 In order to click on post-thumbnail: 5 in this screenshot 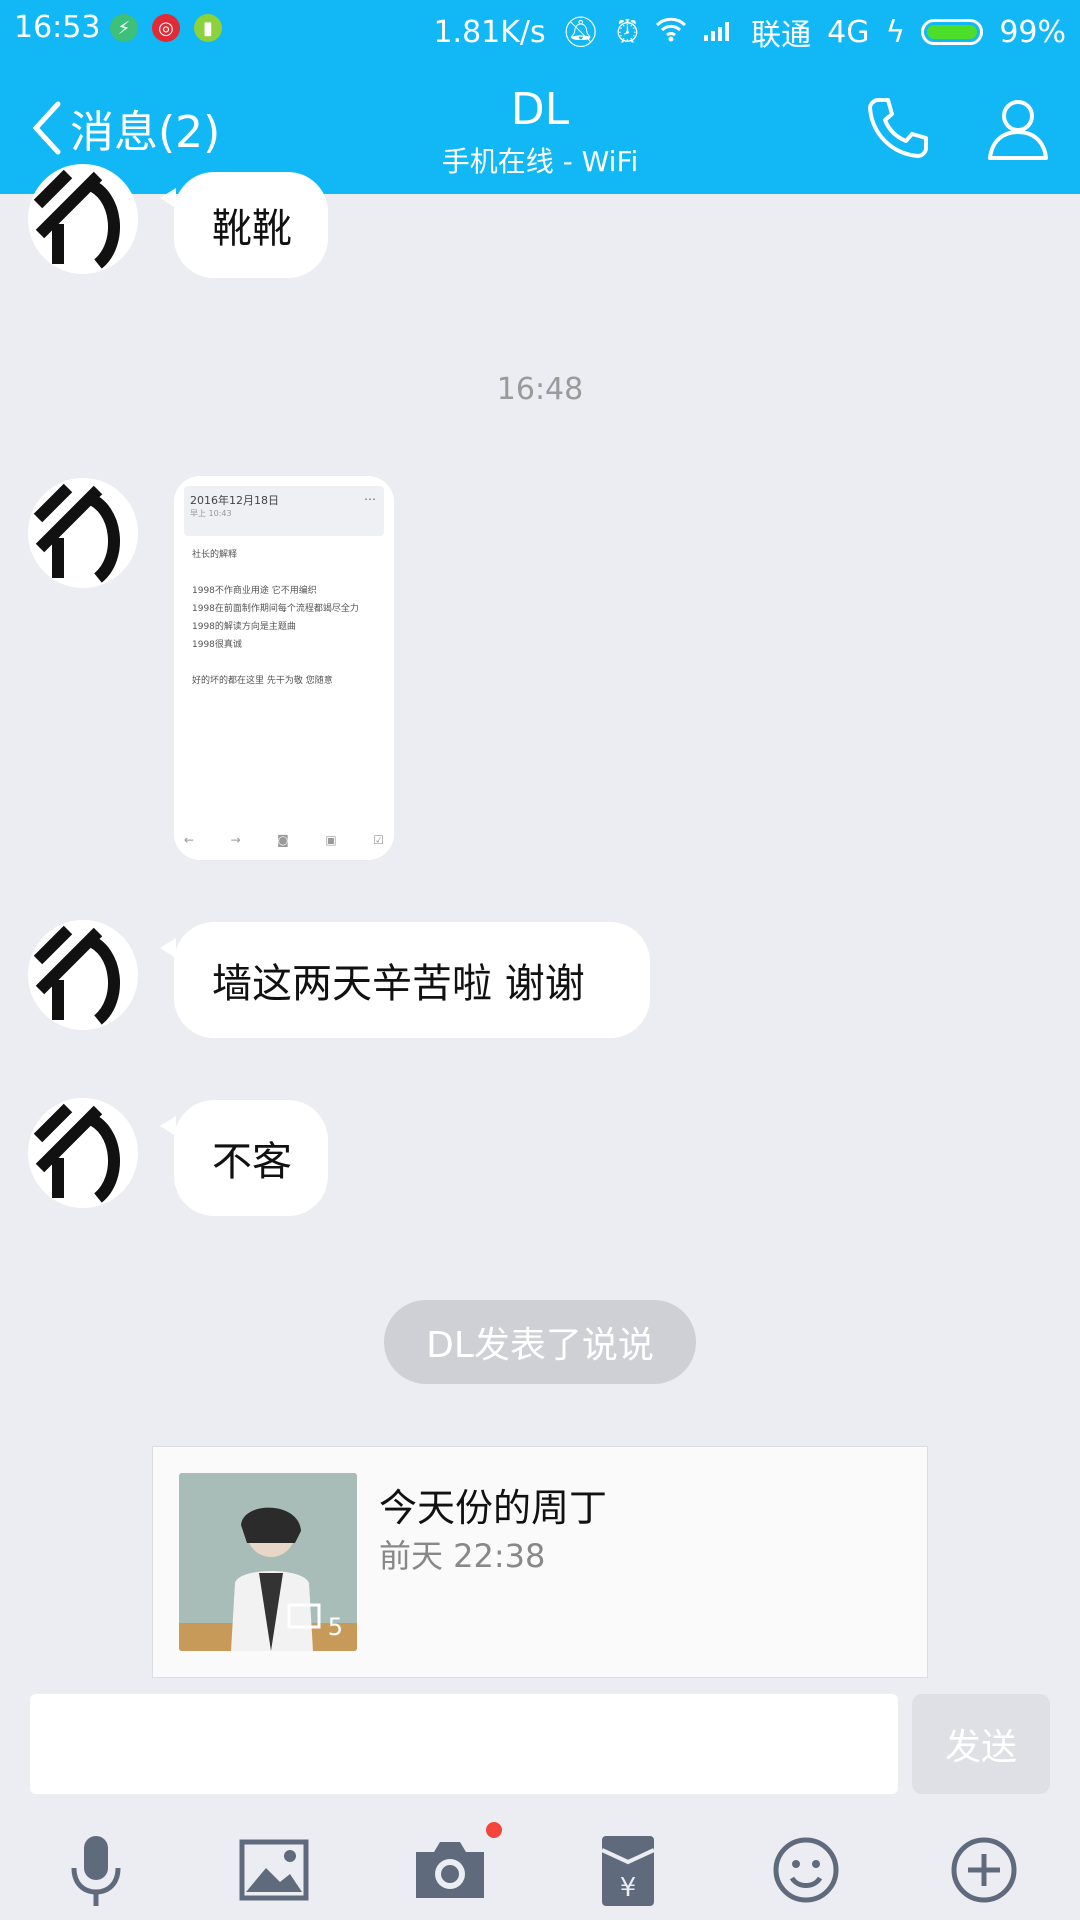, I will do `click(268, 1562)`.